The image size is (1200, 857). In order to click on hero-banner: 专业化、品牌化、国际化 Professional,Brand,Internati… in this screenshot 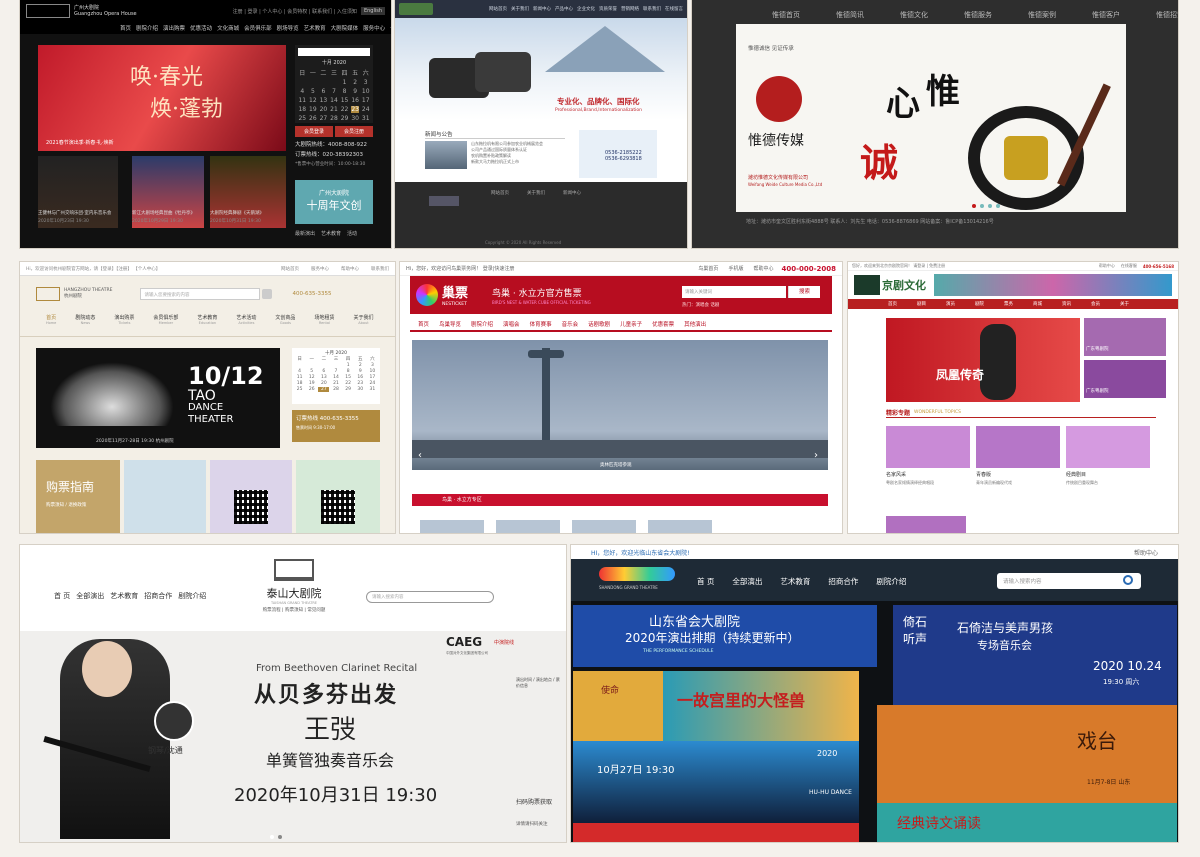, I will do `click(541, 69)`.